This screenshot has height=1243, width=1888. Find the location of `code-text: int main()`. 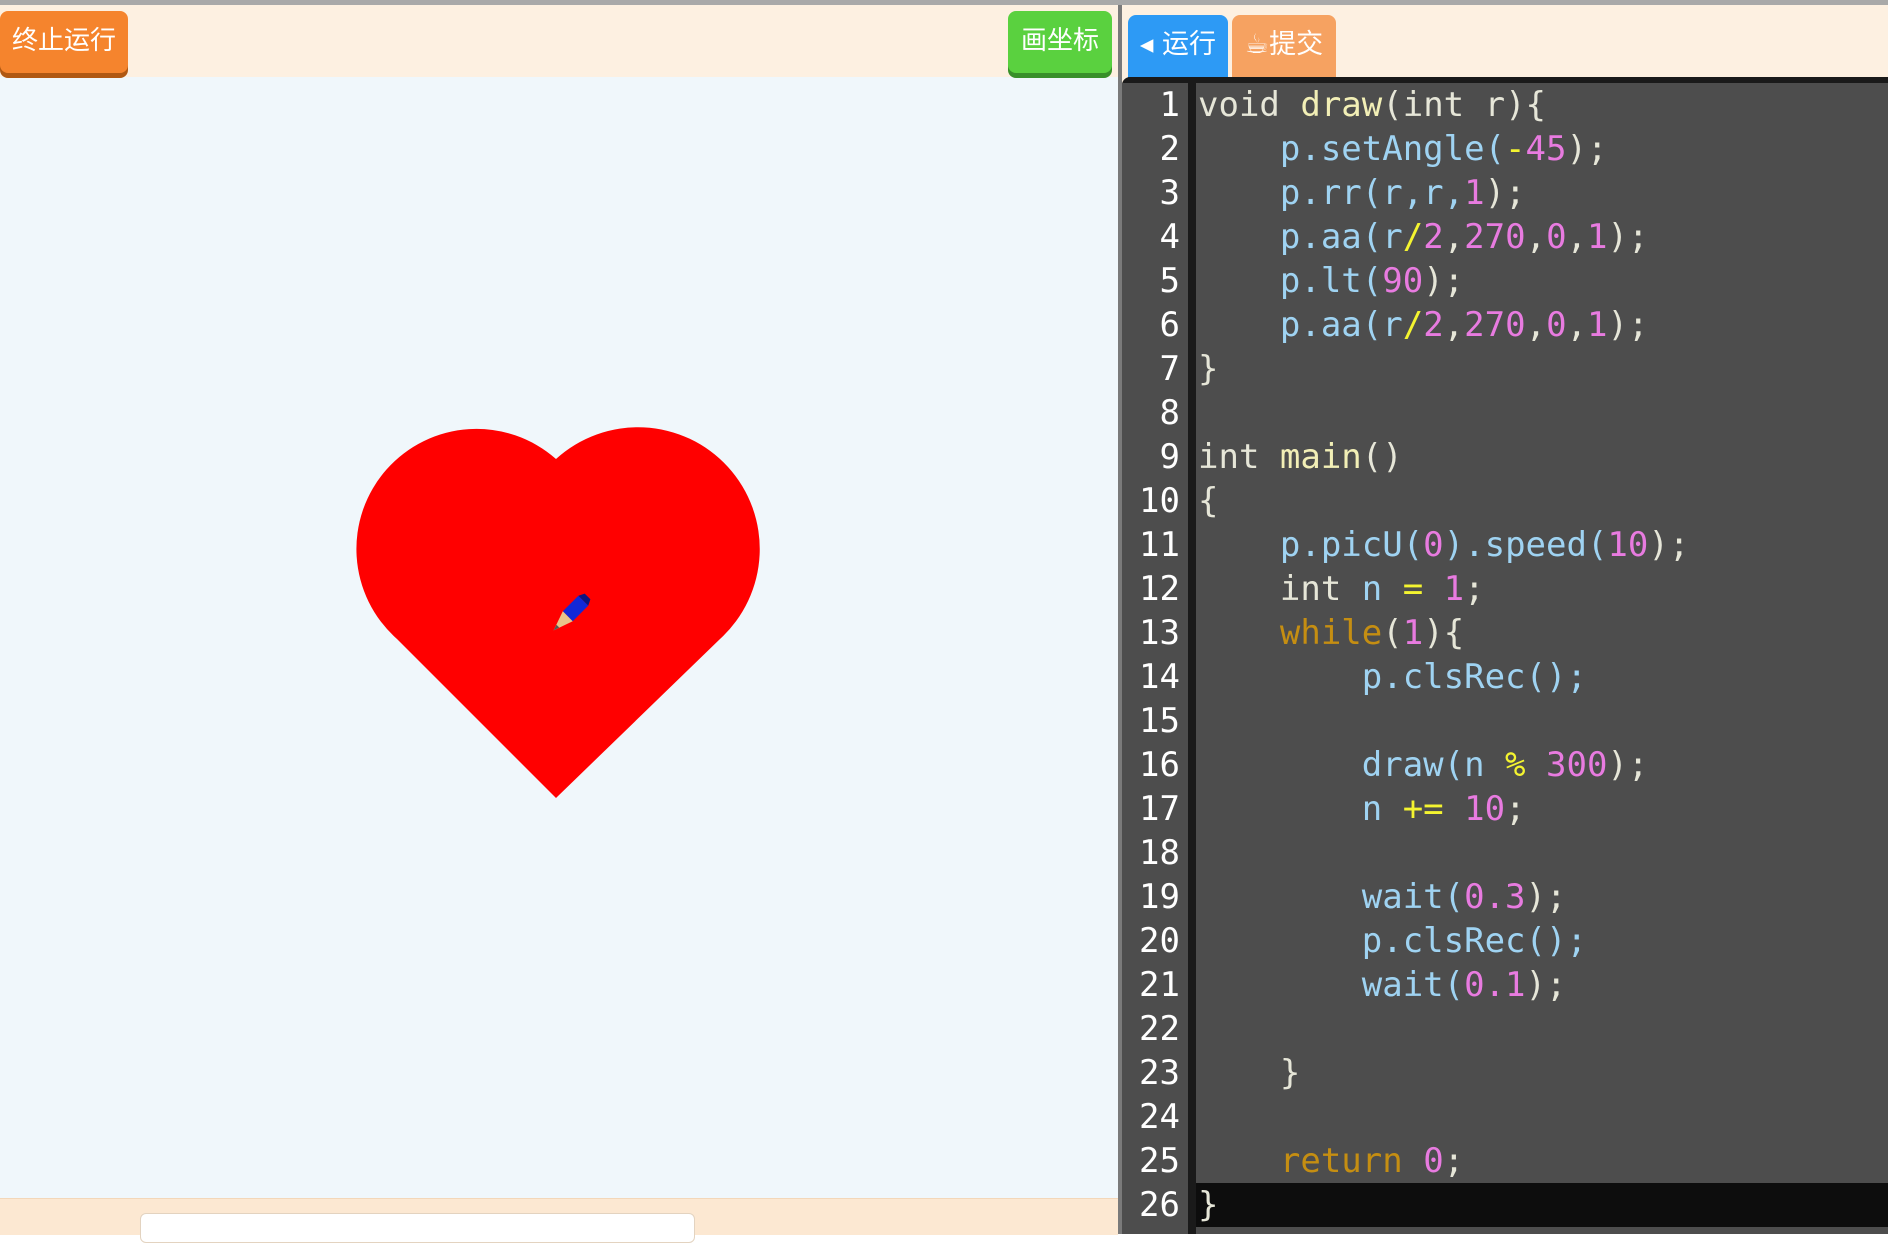

code-text: int main() is located at coordinates (1300, 457).